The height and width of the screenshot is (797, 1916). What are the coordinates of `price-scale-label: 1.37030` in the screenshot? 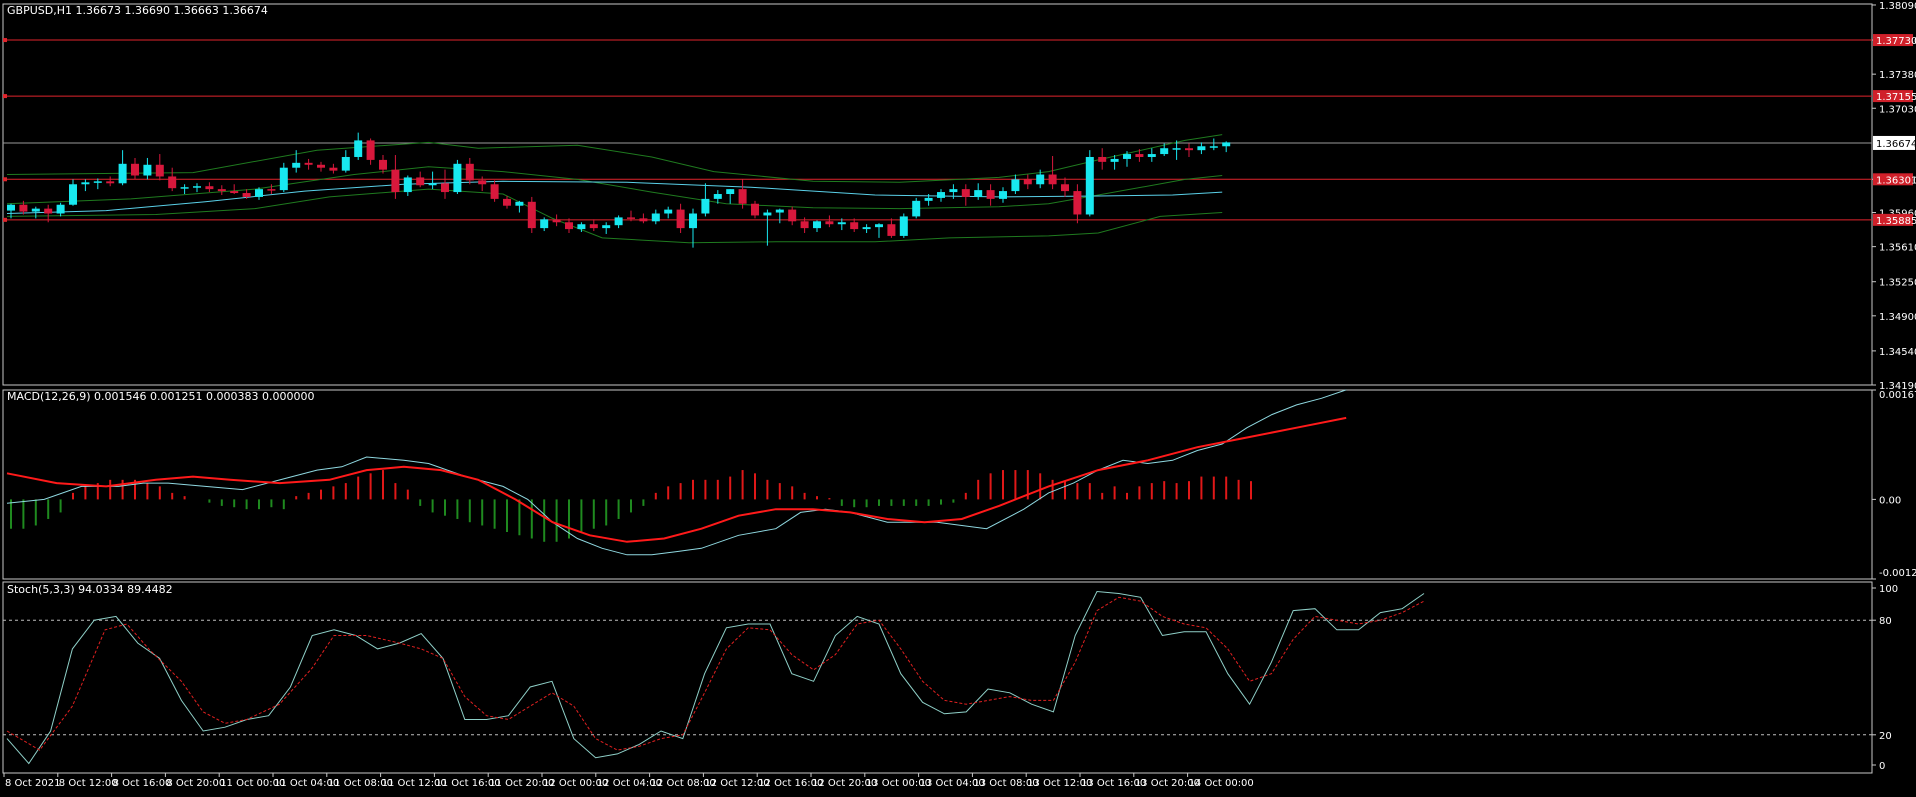 It's located at (1897, 109).